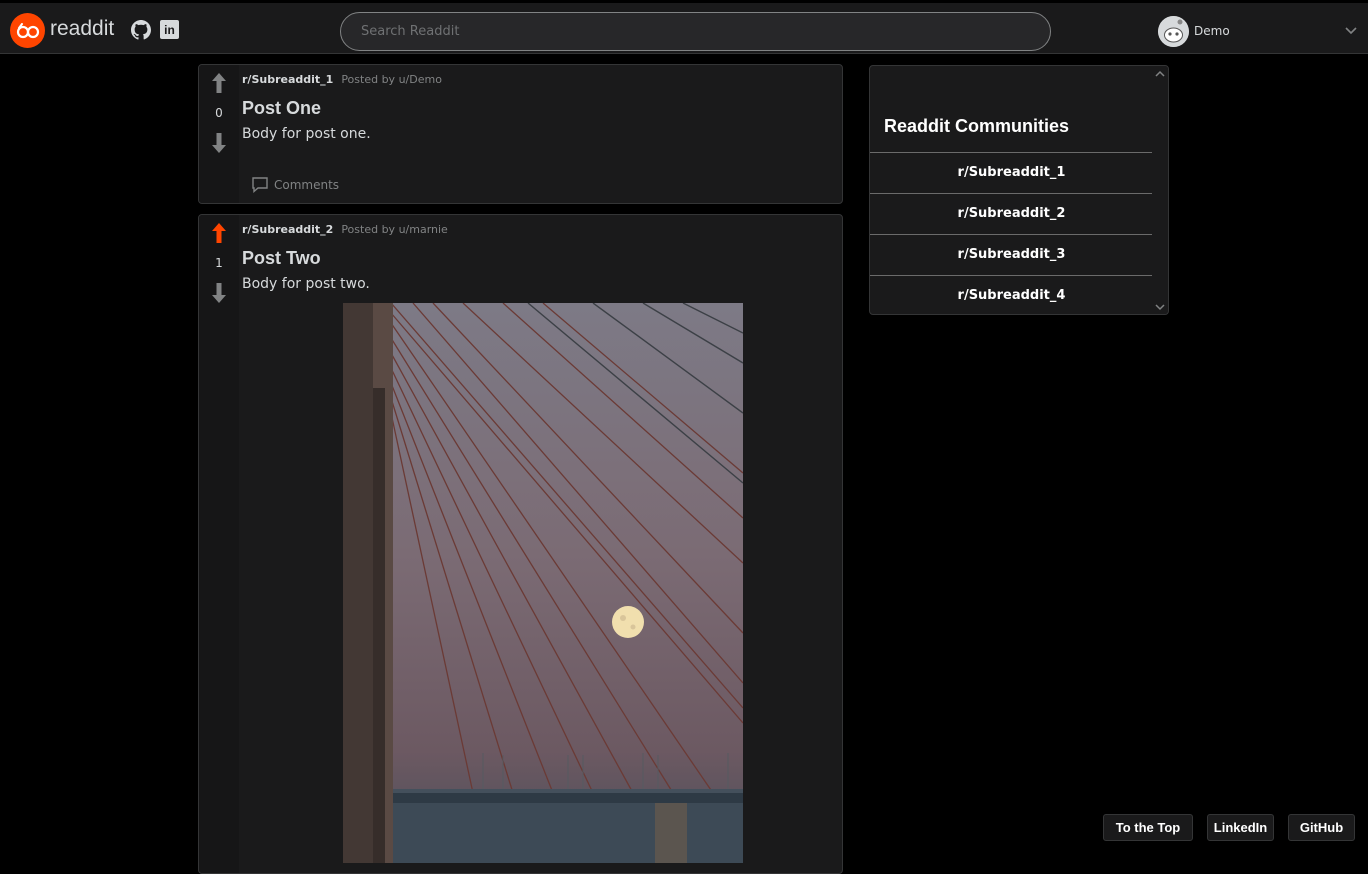 The height and width of the screenshot is (874, 1368). Describe the element at coordinates (394, 229) in the screenshot. I see `post-author: Posted by u/marnie` at that location.